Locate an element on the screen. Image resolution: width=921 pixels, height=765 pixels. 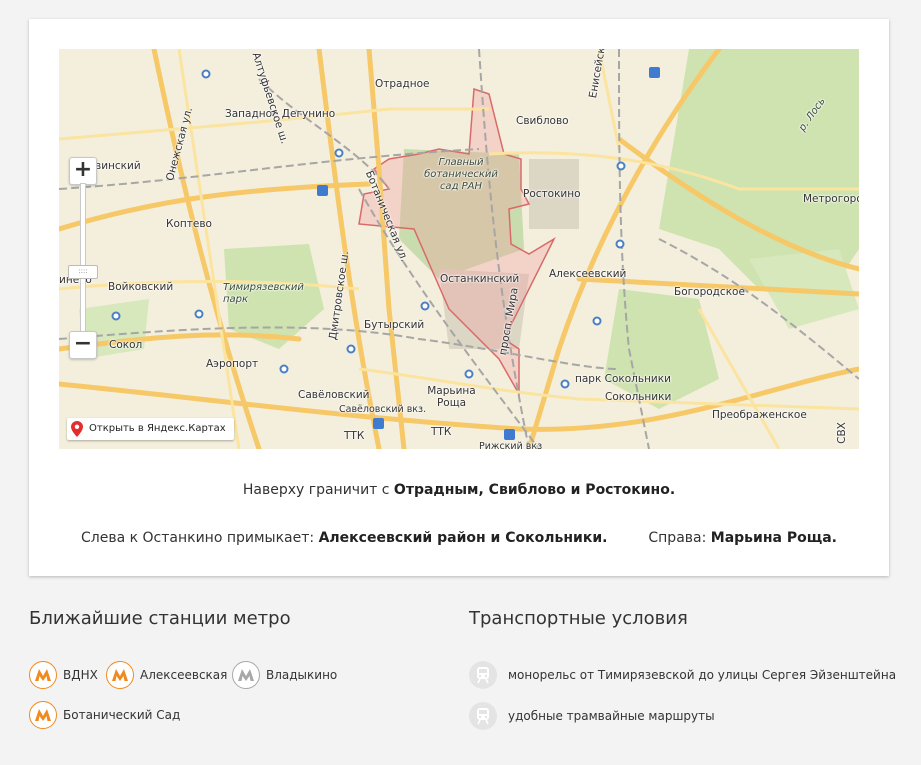
map-label-savelovskij: Савёловский is located at coordinates (334, 395).